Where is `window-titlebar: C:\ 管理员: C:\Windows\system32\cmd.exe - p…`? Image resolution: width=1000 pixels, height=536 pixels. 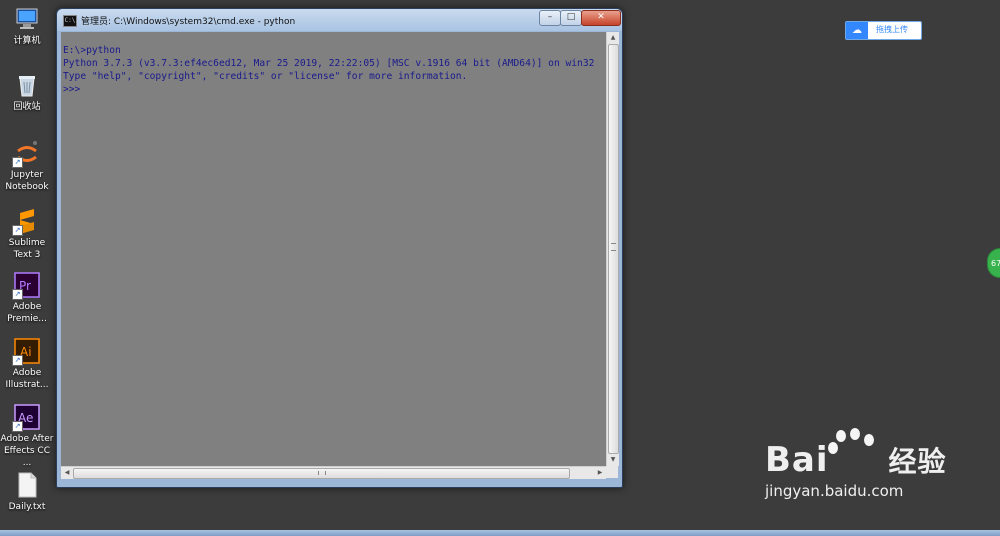 window-titlebar: C:\ 管理员: C:\Windows\system32\cmd.exe - p… is located at coordinates (339, 20).